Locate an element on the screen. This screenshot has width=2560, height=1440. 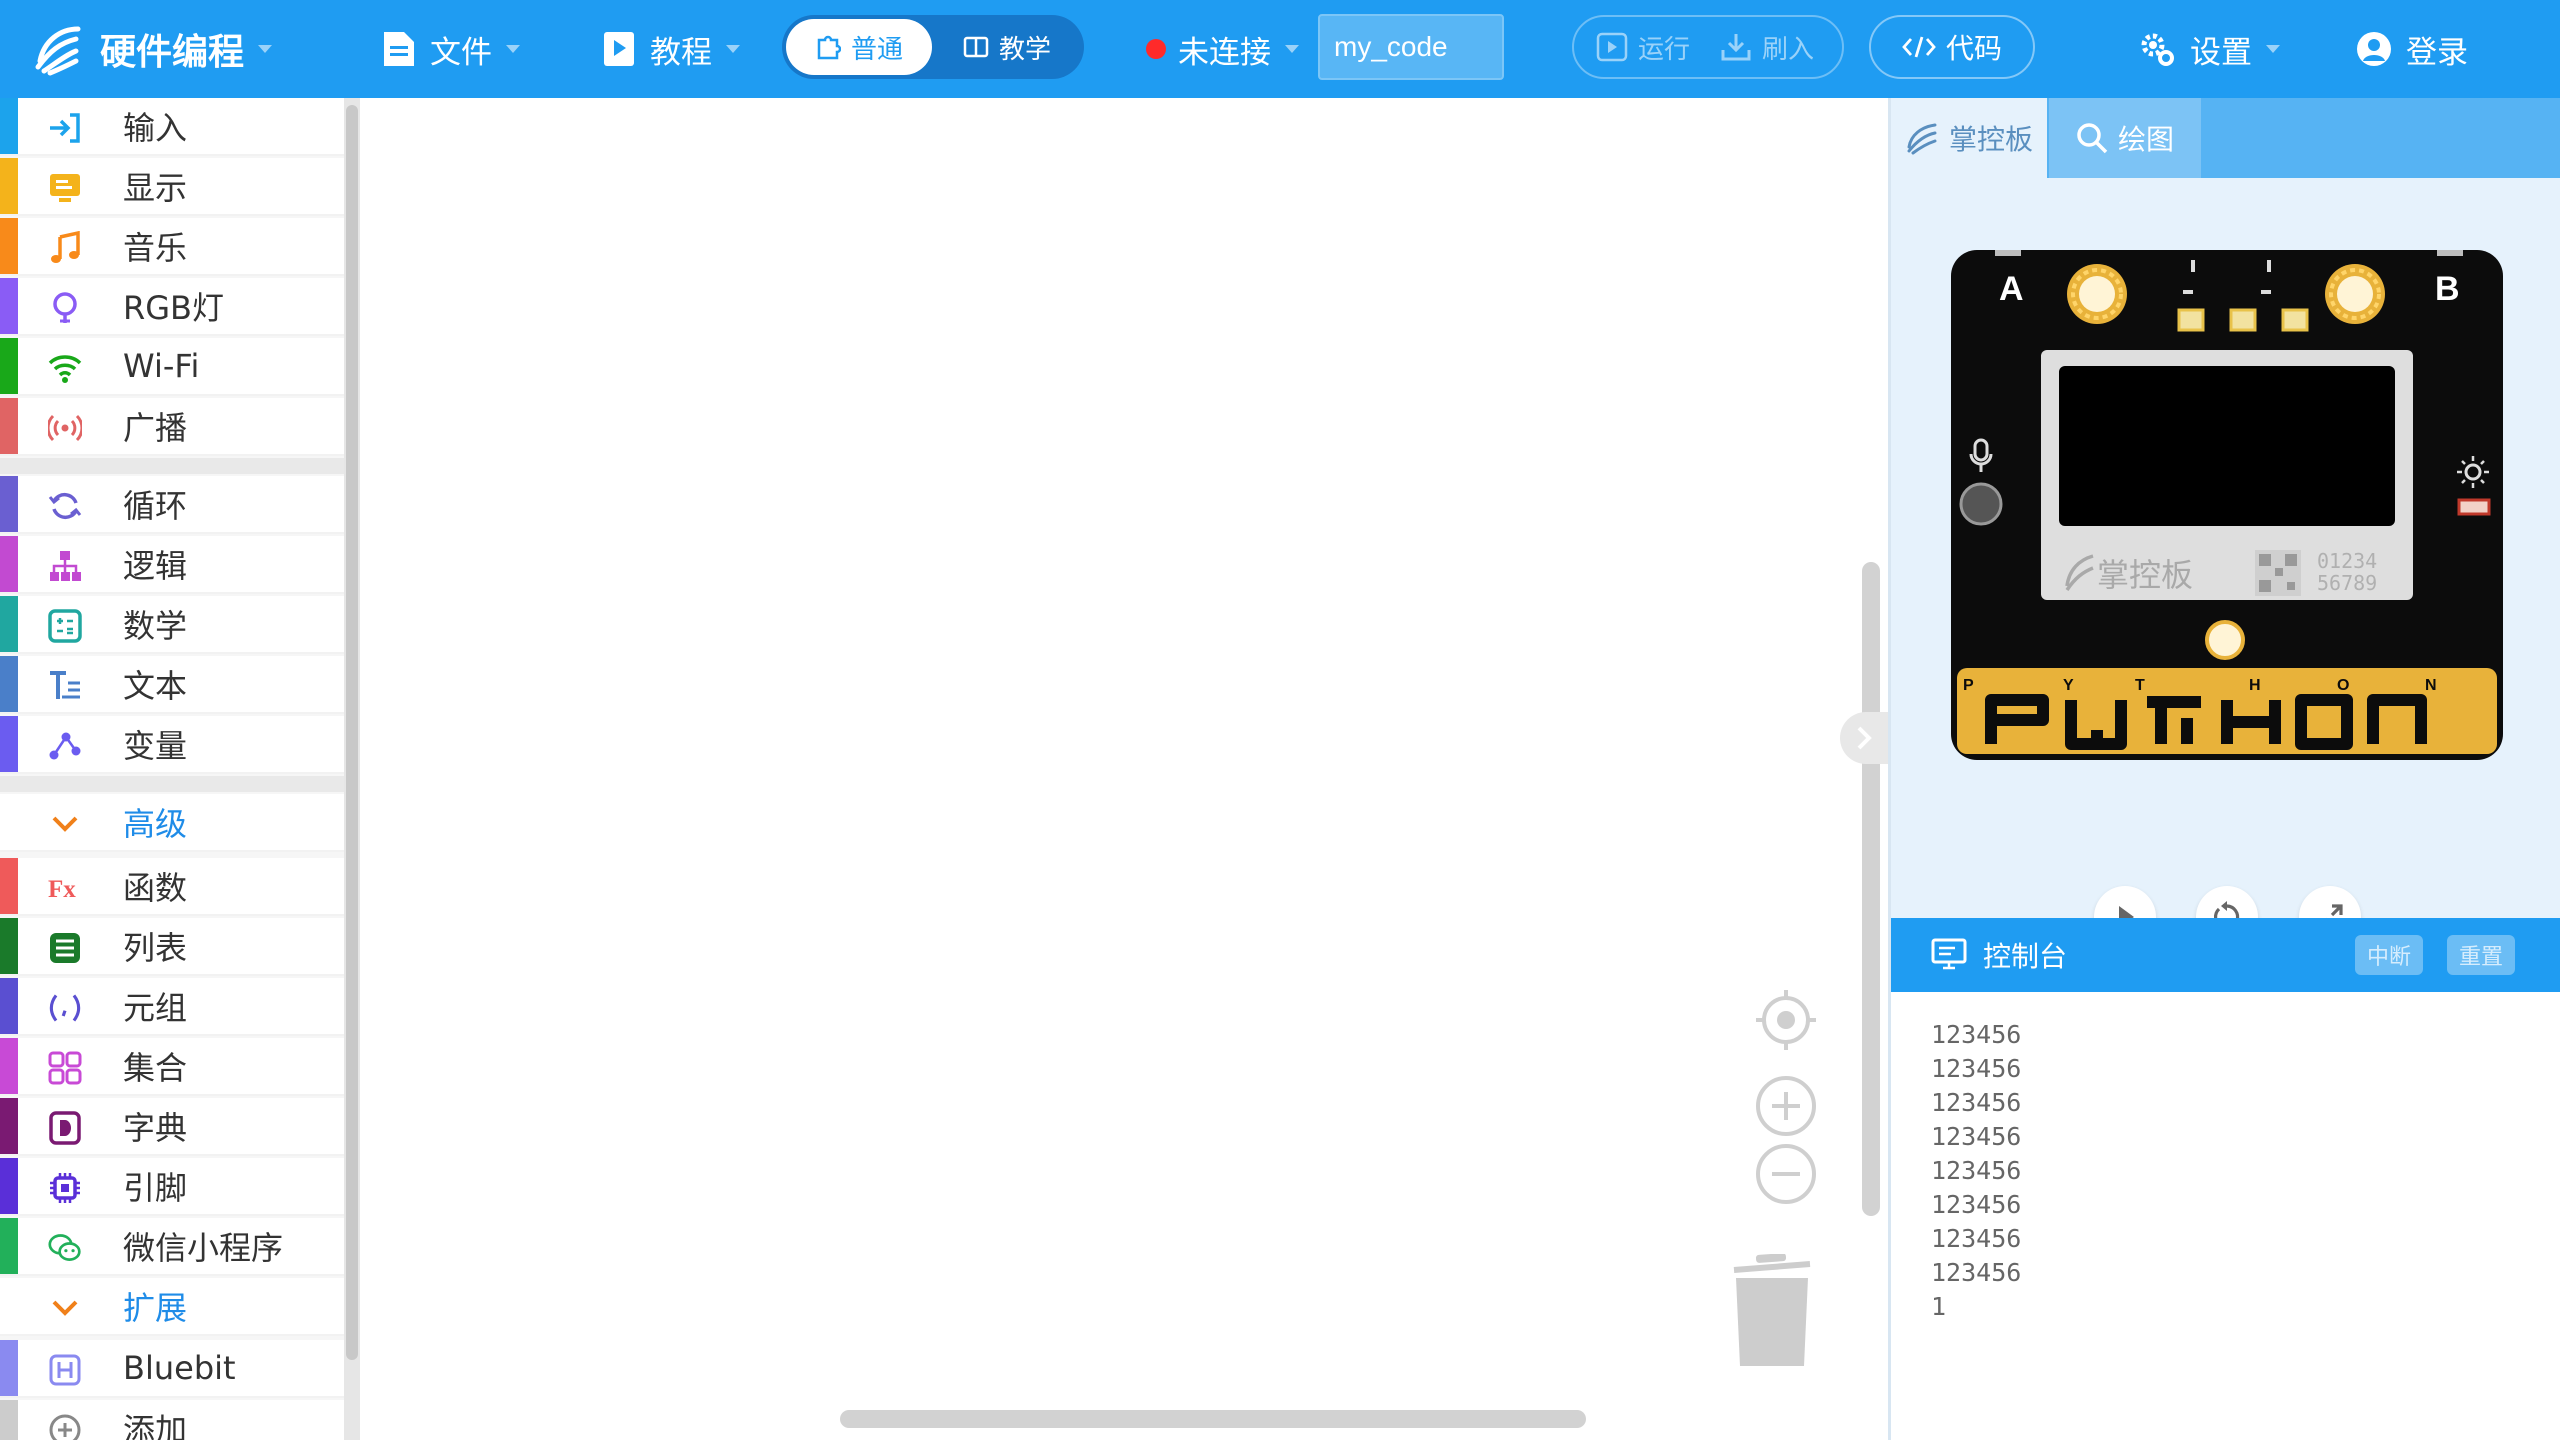
trash-icon is located at coordinates (1772, 1309).